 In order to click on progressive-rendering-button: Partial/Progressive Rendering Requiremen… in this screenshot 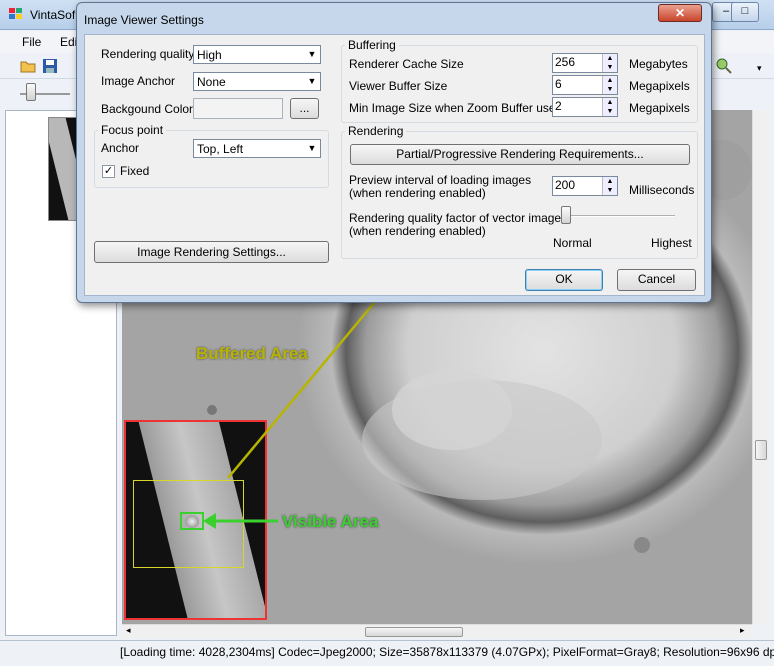, I will do `click(520, 154)`.